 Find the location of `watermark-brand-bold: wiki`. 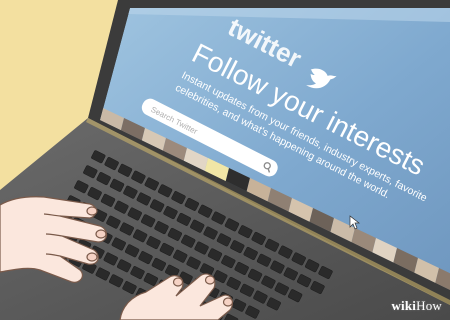

watermark-brand-bold: wiki is located at coordinates (404, 305).